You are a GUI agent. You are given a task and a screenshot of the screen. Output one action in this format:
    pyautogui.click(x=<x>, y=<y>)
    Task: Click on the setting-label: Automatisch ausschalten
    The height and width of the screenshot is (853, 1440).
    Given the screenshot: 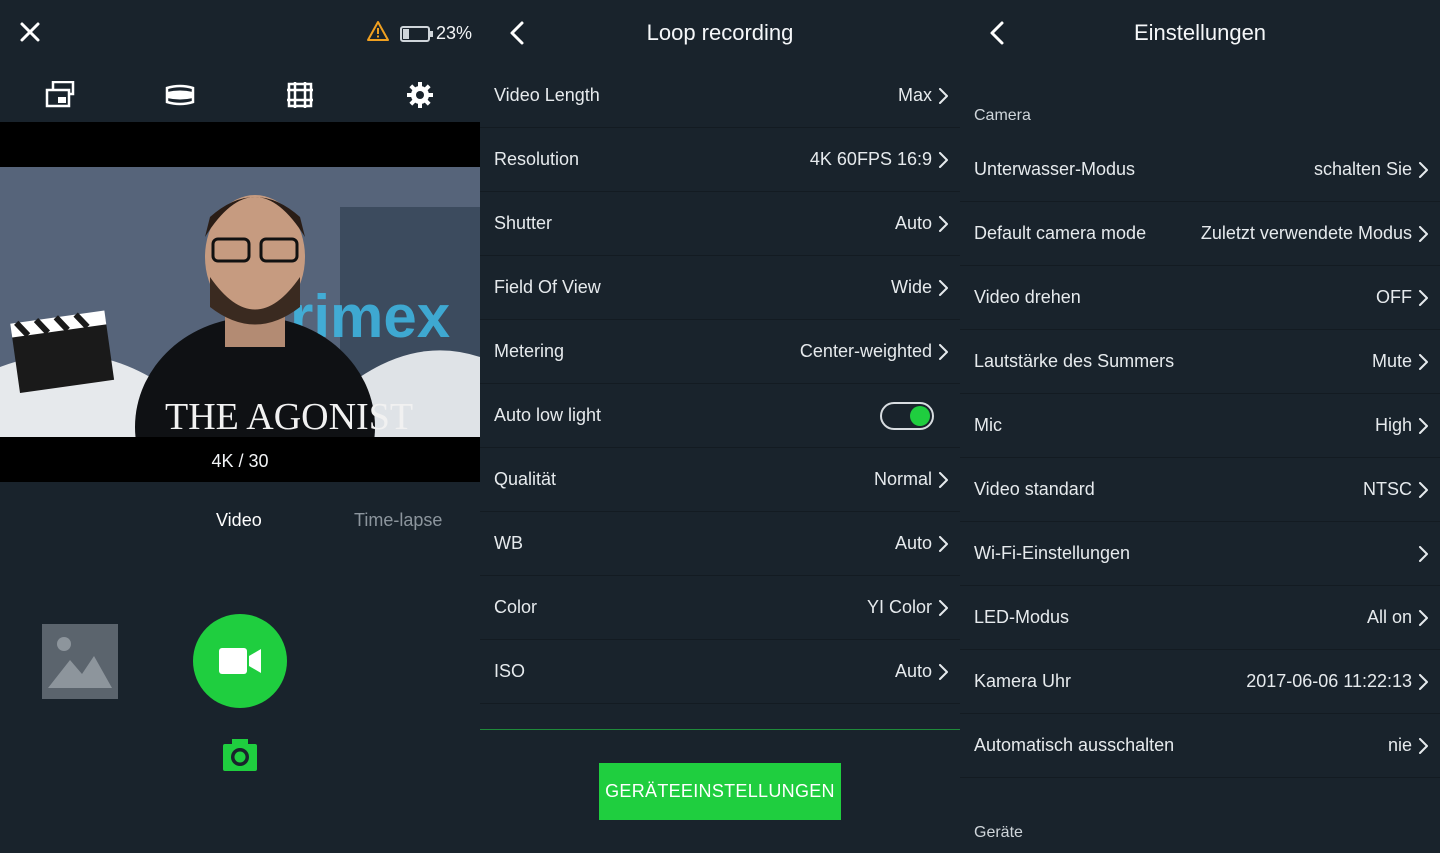 What is the action you would take?
    pyautogui.click(x=1074, y=745)
    